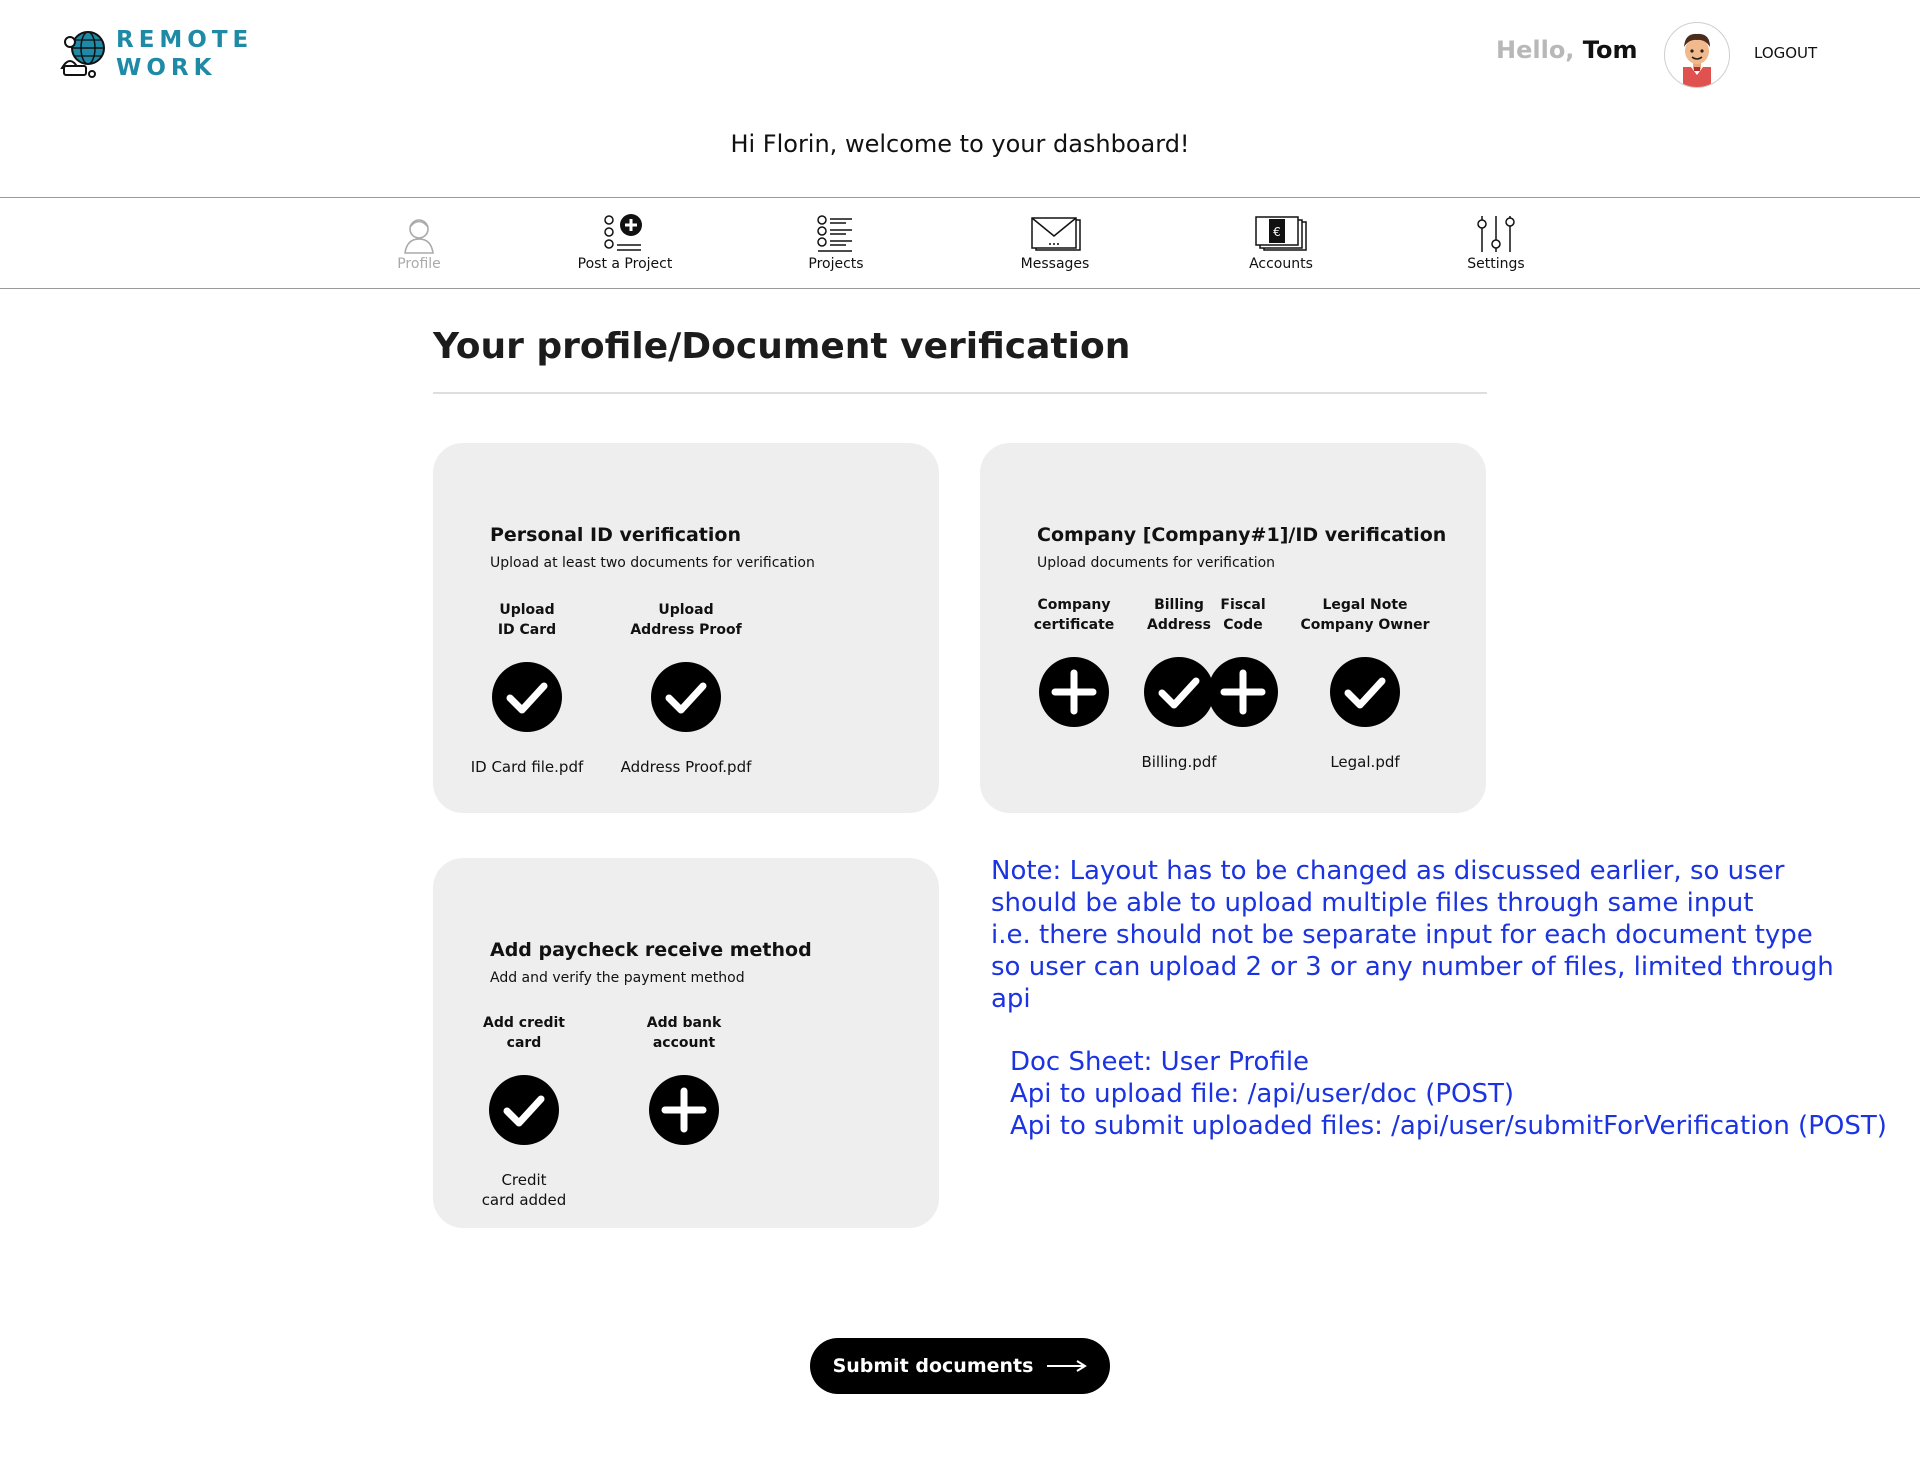  What do you see at coordinates (1365, 615) in the screenshot?
I see `upload-label: Legal Note Company Owner` at bounding box center [1365, 615].